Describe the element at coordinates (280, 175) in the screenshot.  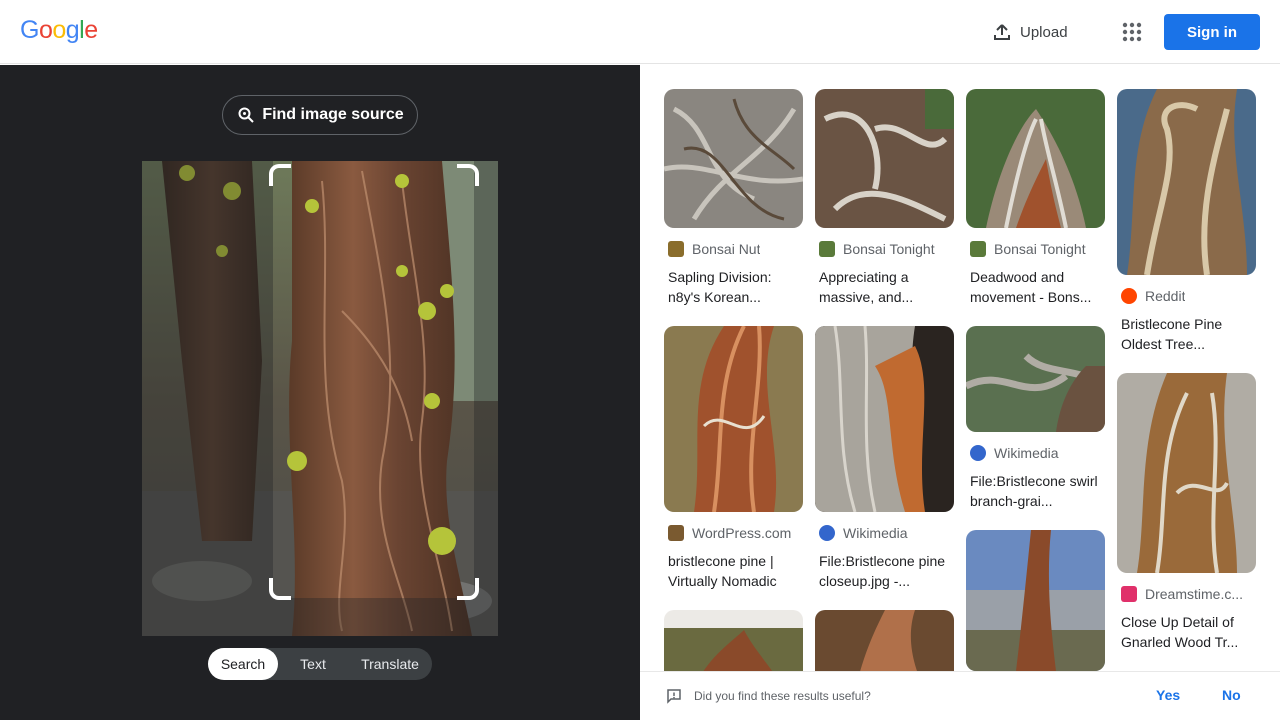
I see `crop-handle-top-left` at that location.